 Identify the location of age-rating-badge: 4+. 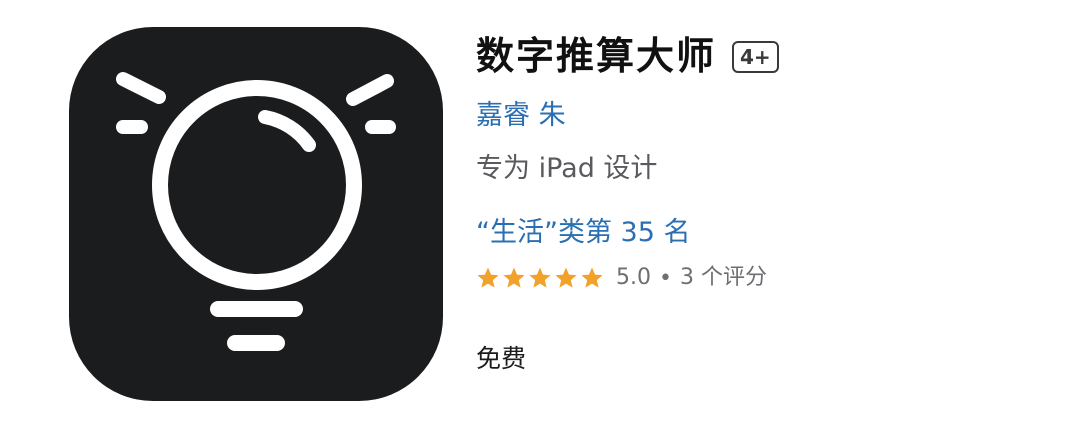
(755, 57).